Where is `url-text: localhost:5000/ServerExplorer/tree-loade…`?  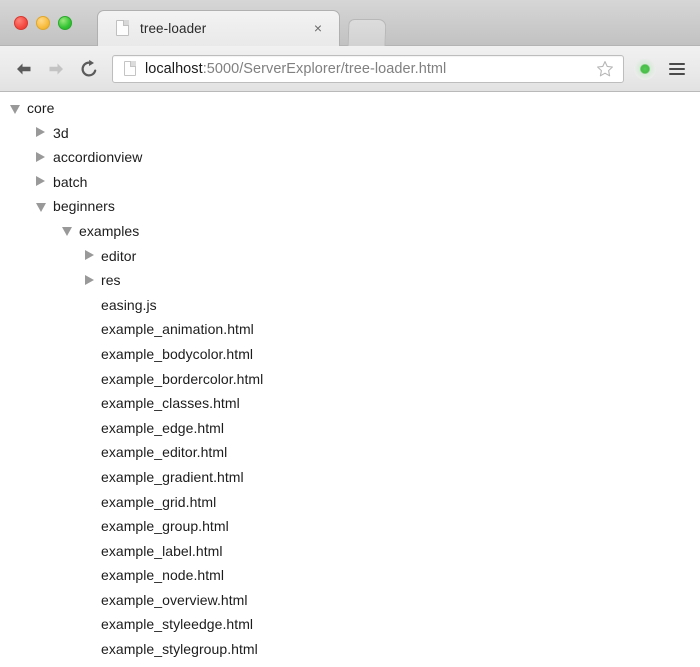 url-text: localhost:5000/ServerExplorer/tree-loade… is located at coordinates (369, 69).